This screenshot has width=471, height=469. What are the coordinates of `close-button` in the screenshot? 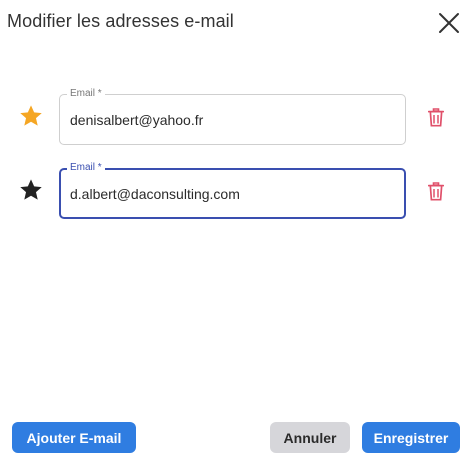 It's located at (449, 23).